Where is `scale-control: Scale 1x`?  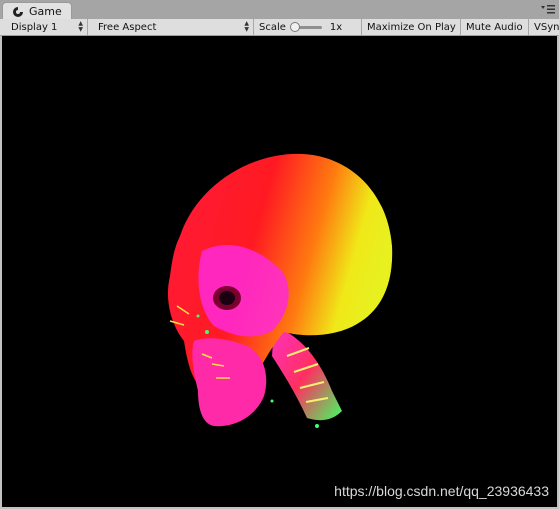
scale-control: Scale 1x is located at coordinates (308, 27).